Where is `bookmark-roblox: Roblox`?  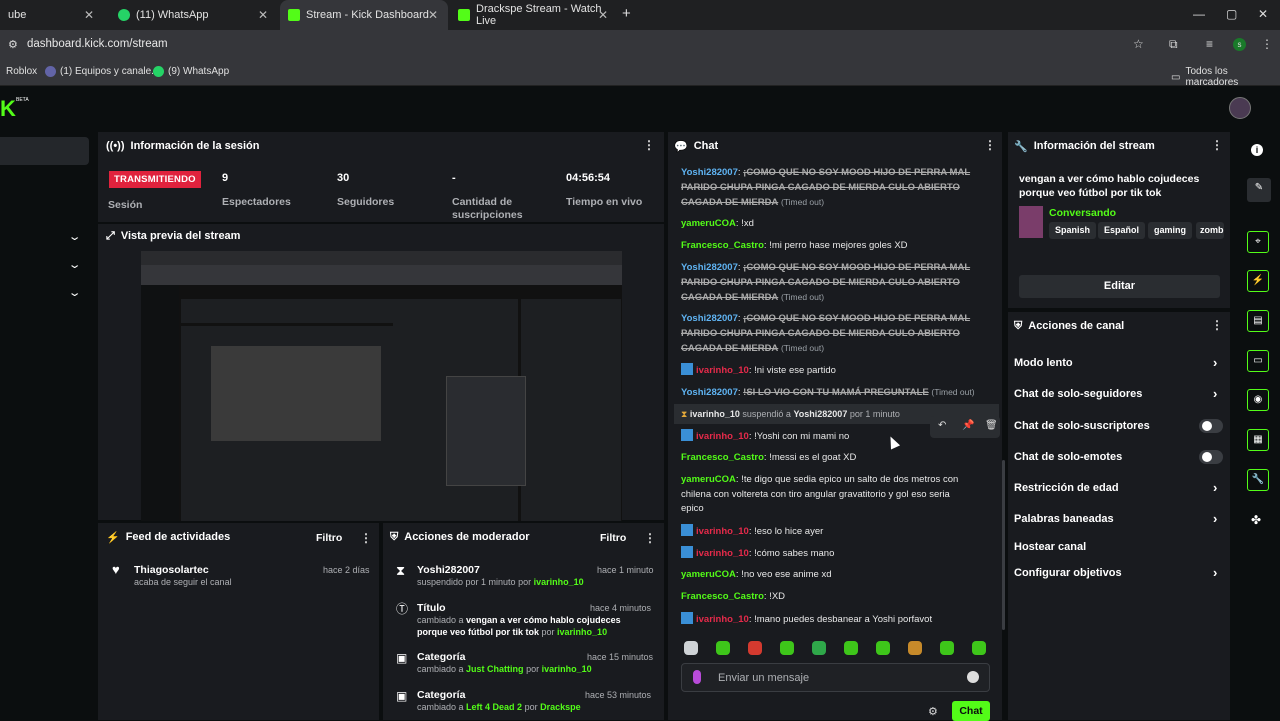
bookmark-roblox: Roblox is located at coordinates (21, 71).